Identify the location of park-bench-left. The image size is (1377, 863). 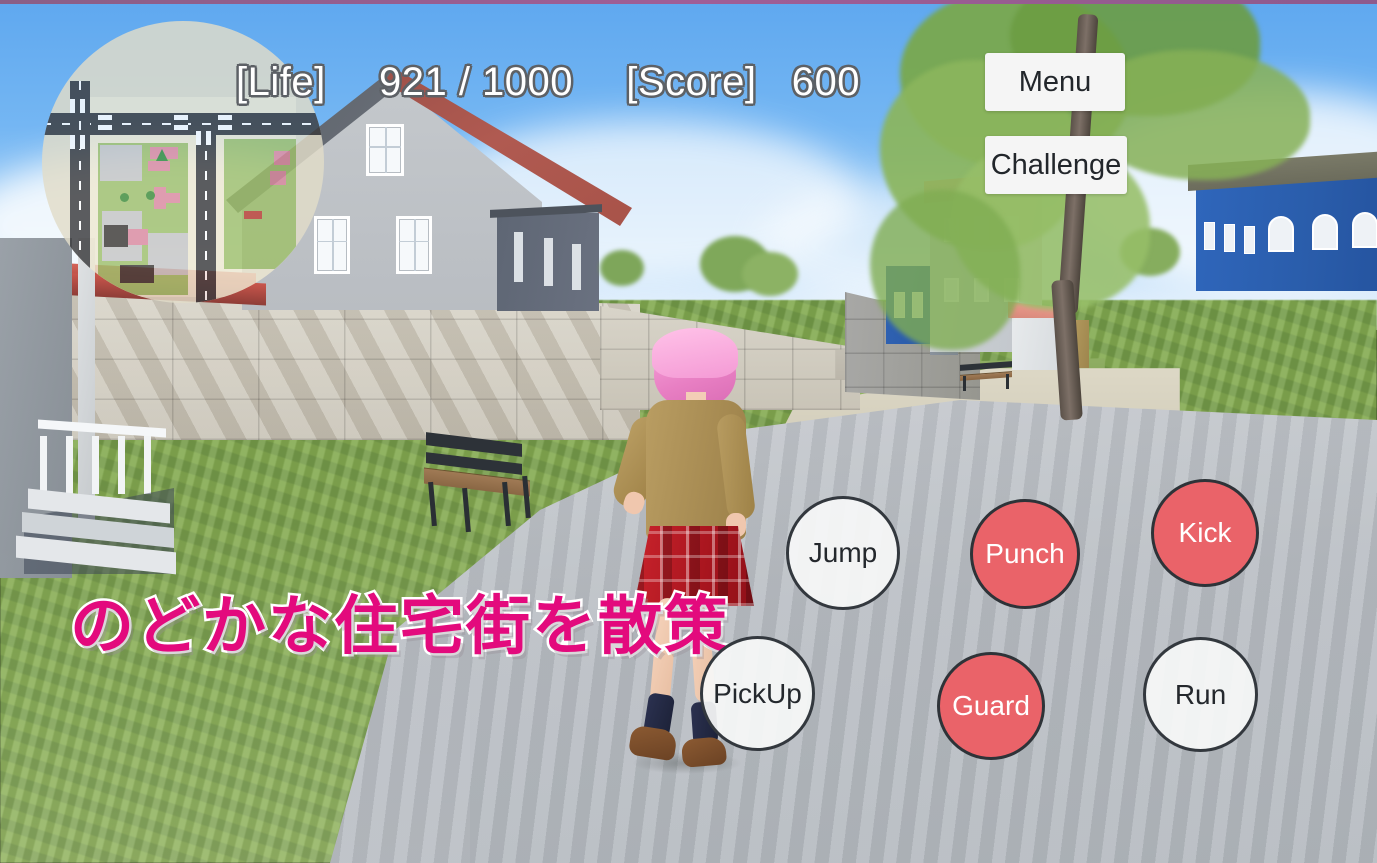
(479, 482).